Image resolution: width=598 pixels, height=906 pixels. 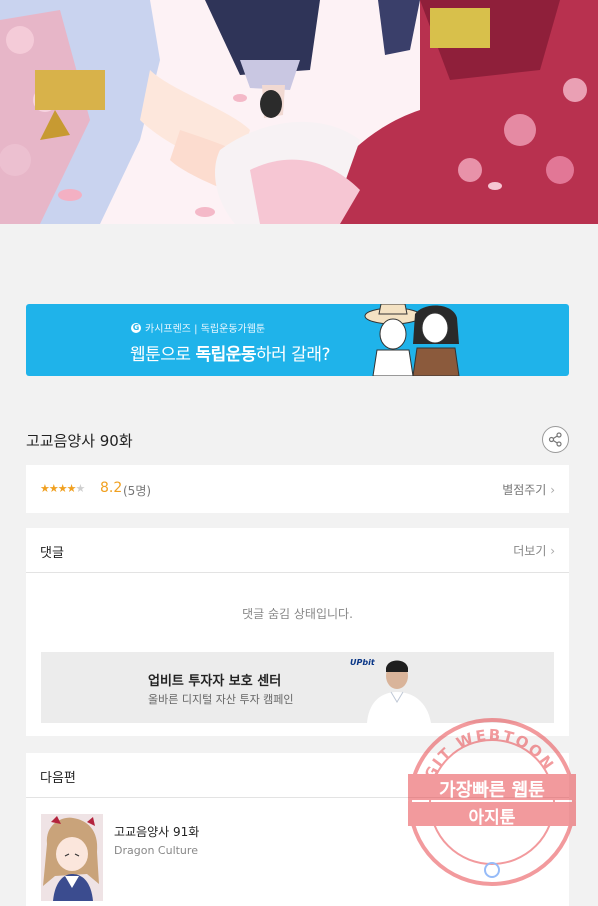 What do you see at coordinates (221, 699) in the screenshot?
I see `ad-subtitle: 올바른 디지털 자산 투자 캠페인` at bounding box center [221, 699].